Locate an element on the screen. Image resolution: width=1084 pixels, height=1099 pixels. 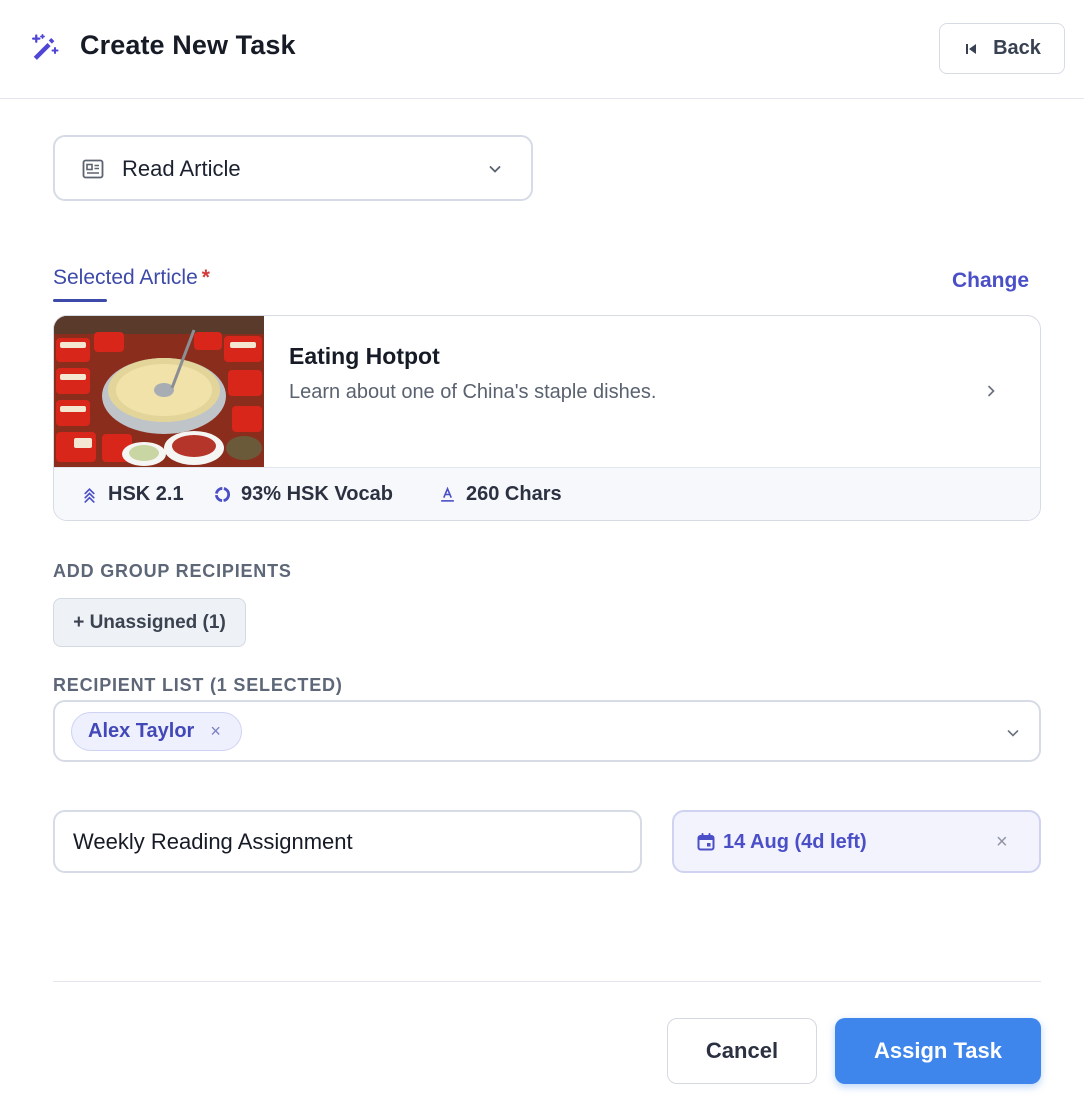
due-date-value: 14 Aug (4d left) is located at coordinates (795, 842).